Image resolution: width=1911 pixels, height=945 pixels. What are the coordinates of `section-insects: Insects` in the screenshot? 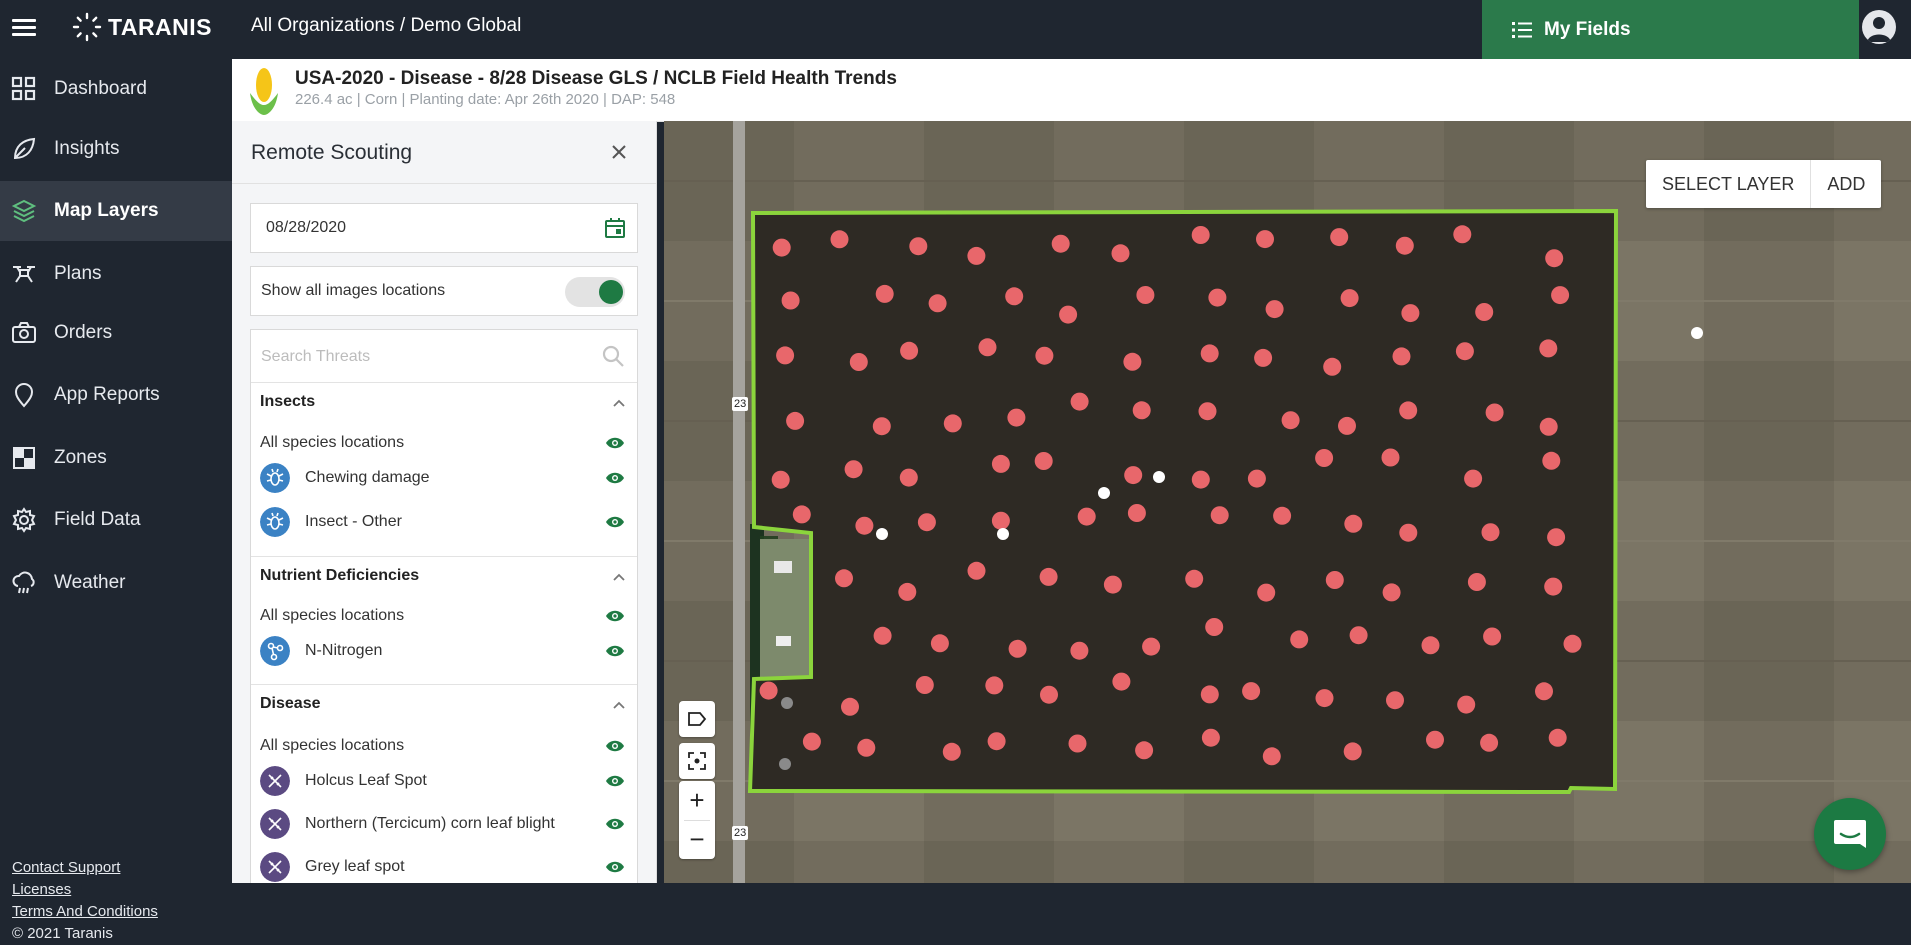 It's located at (444, 402).